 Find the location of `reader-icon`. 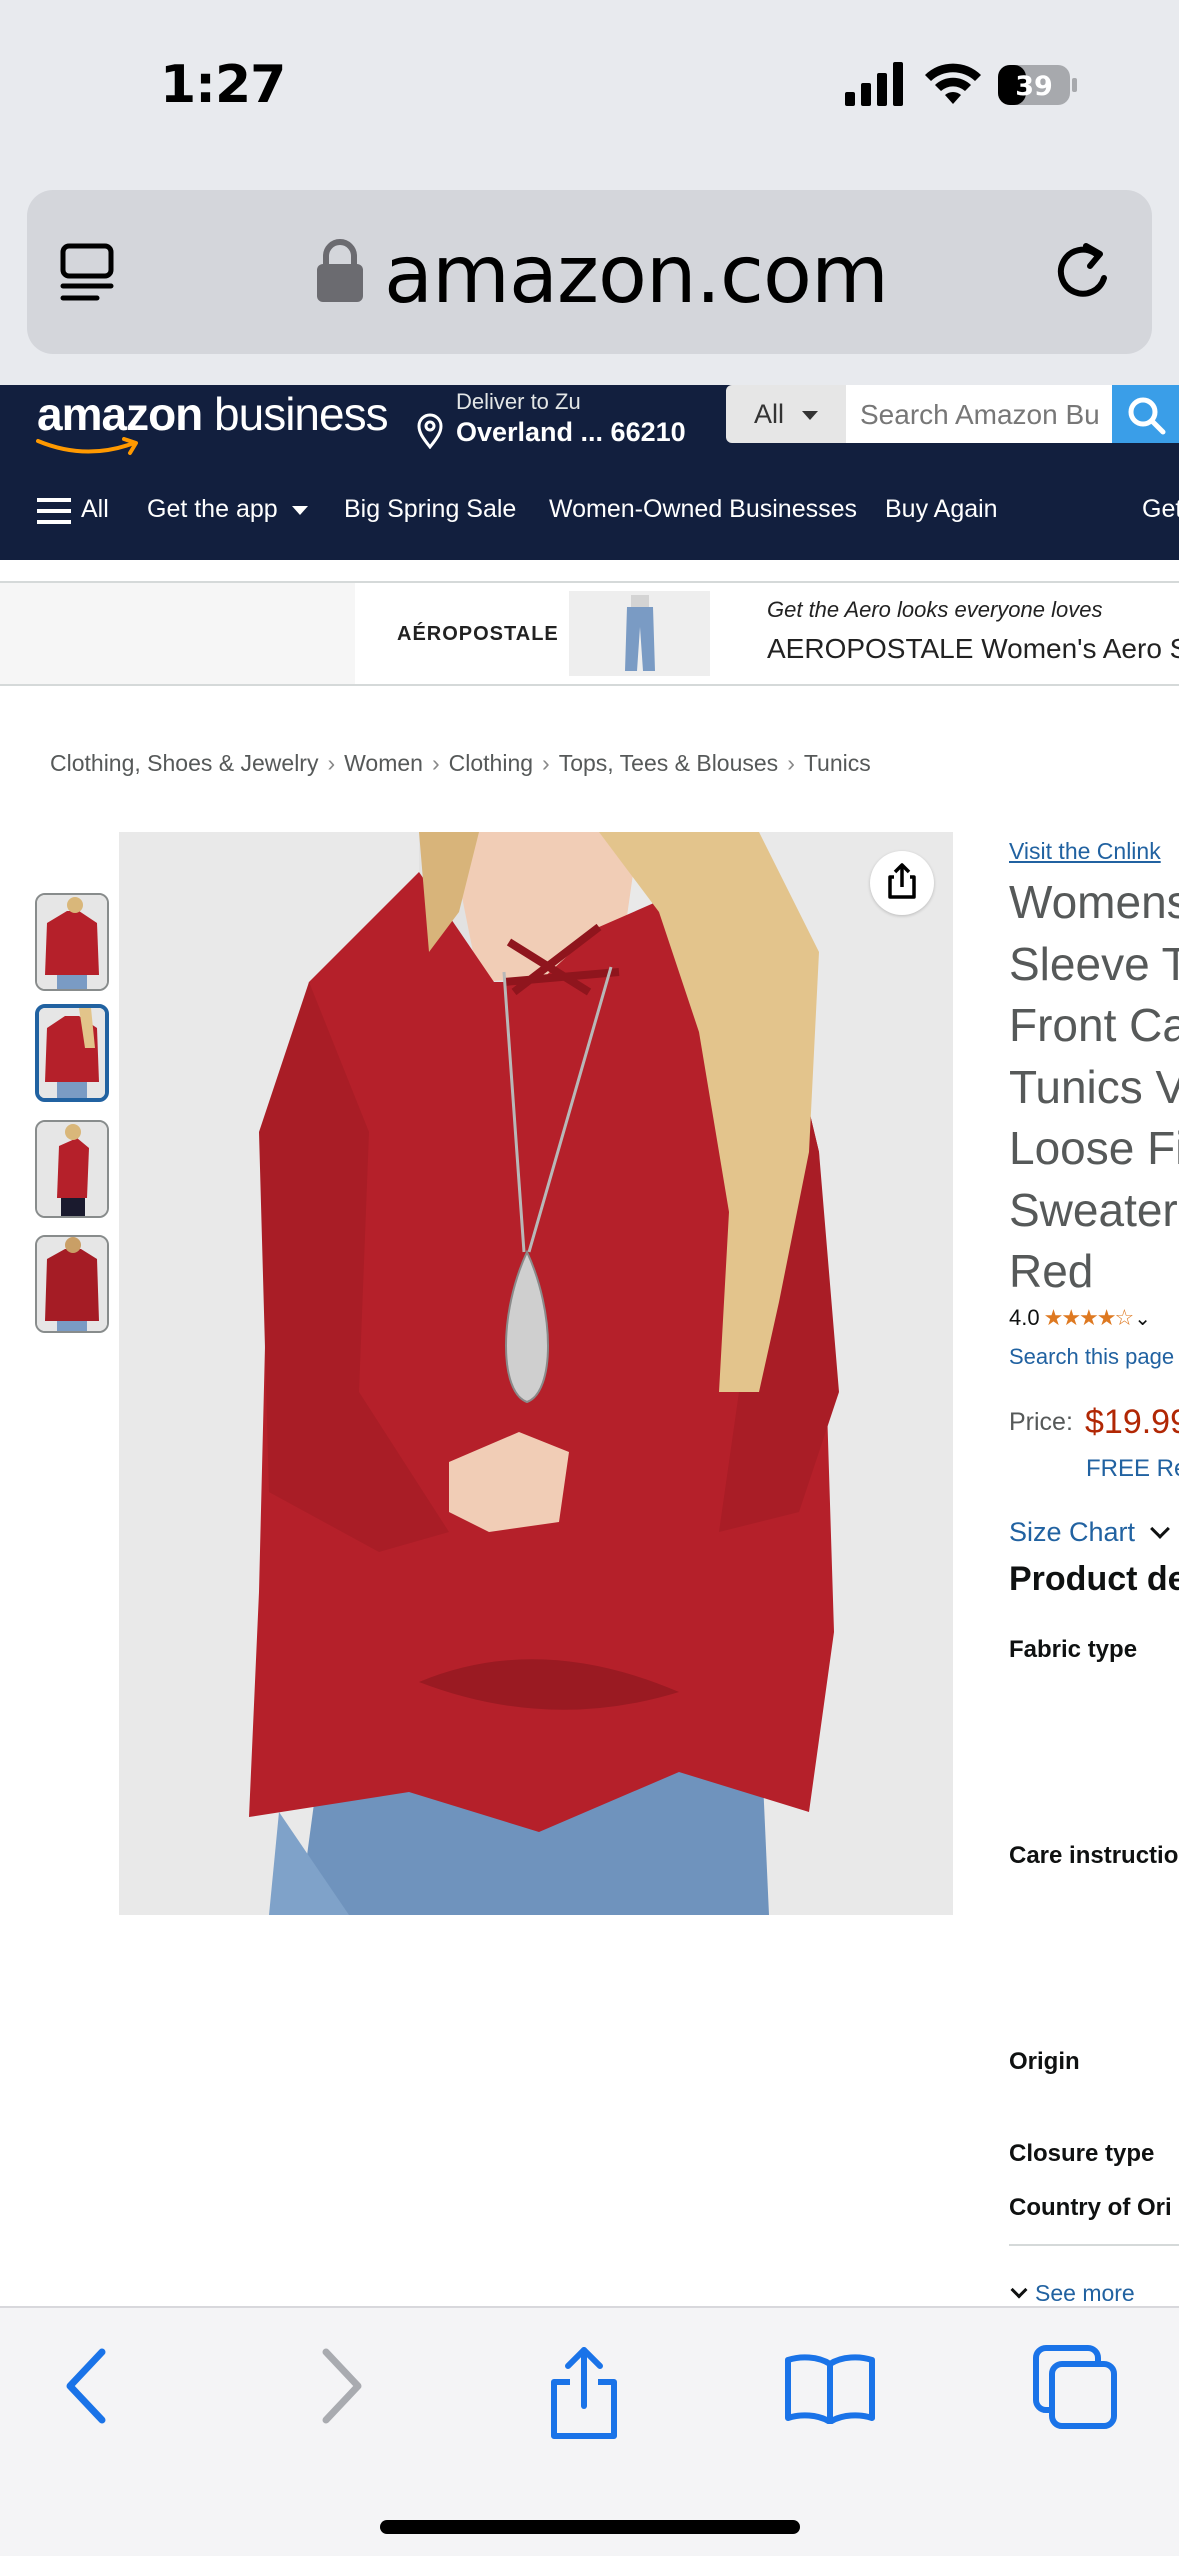

reader-icon is located at coordinates (89, 272).